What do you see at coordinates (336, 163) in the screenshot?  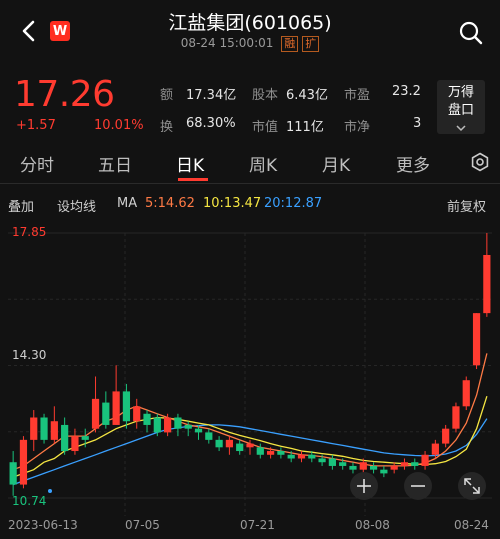 I see `tab-monthly-k: 月K` at bounding box center [336, 163].